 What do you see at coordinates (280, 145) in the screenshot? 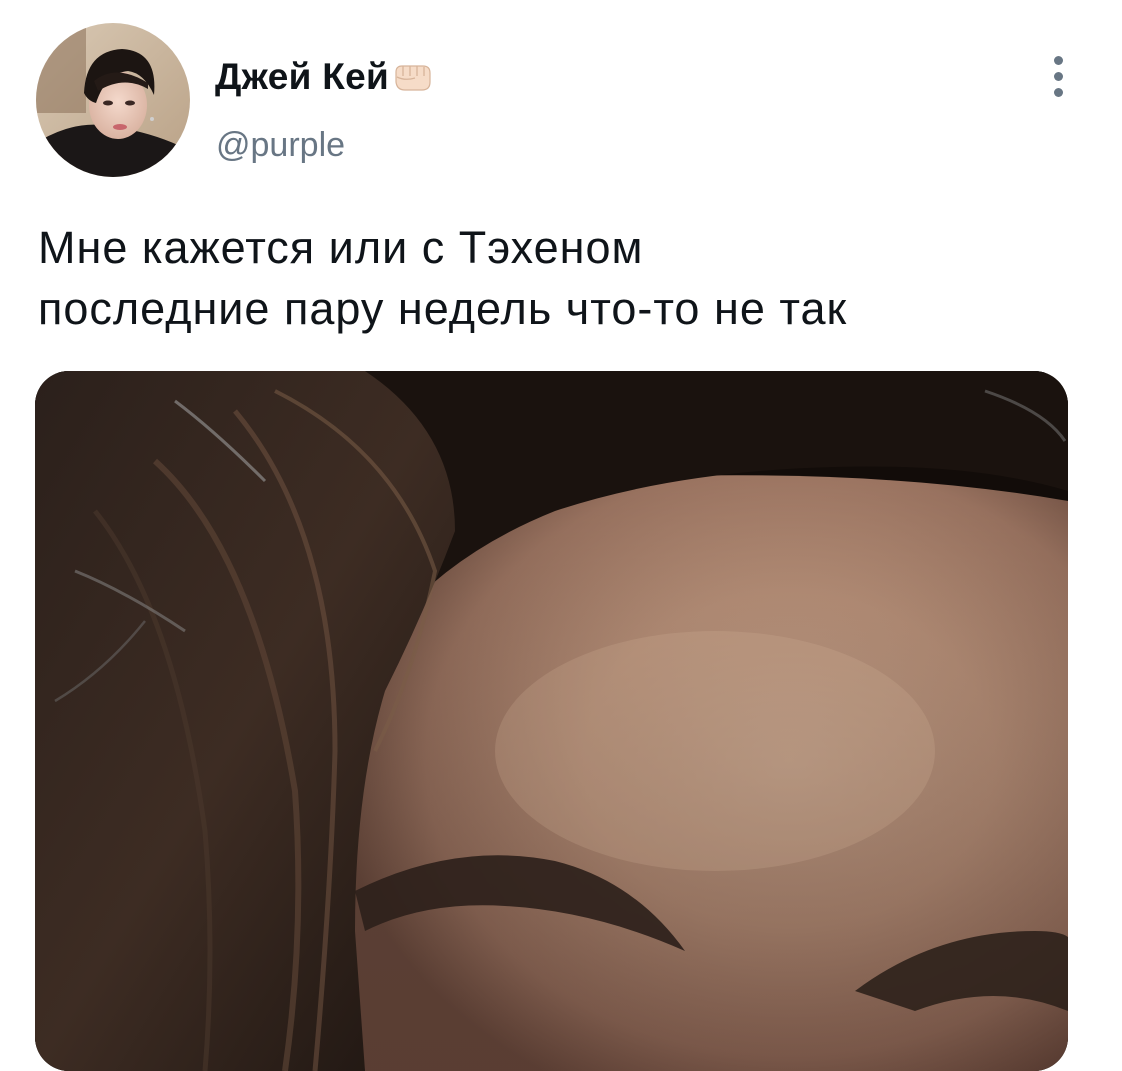
I see `handle: @purple` at bounding box center [280, 145].